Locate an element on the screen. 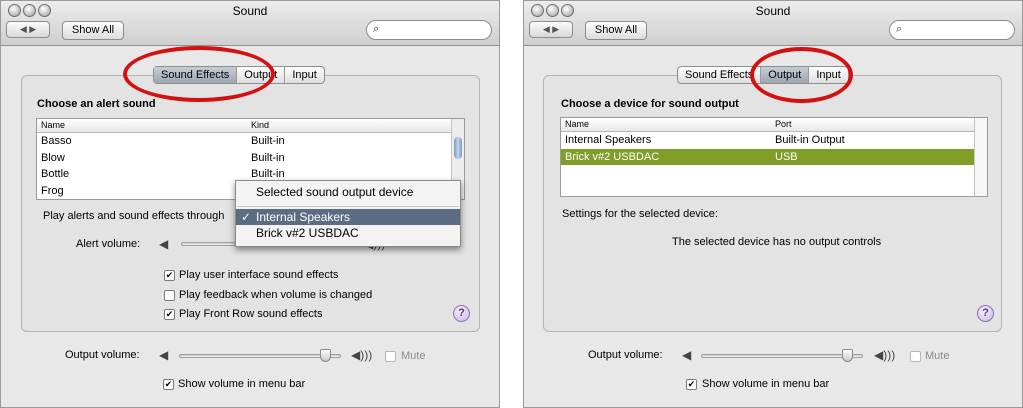 This screenshot has height=408, width=1023. list-item-selected: Brick v#2 USBDAC USB is located at coordinates (774, 156).